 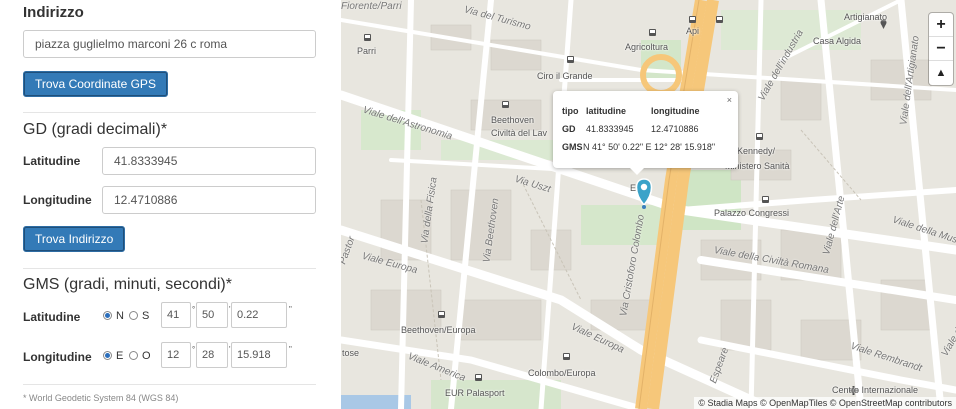 I want to click on map-label: Beethoven, so click(x=513, y=120).